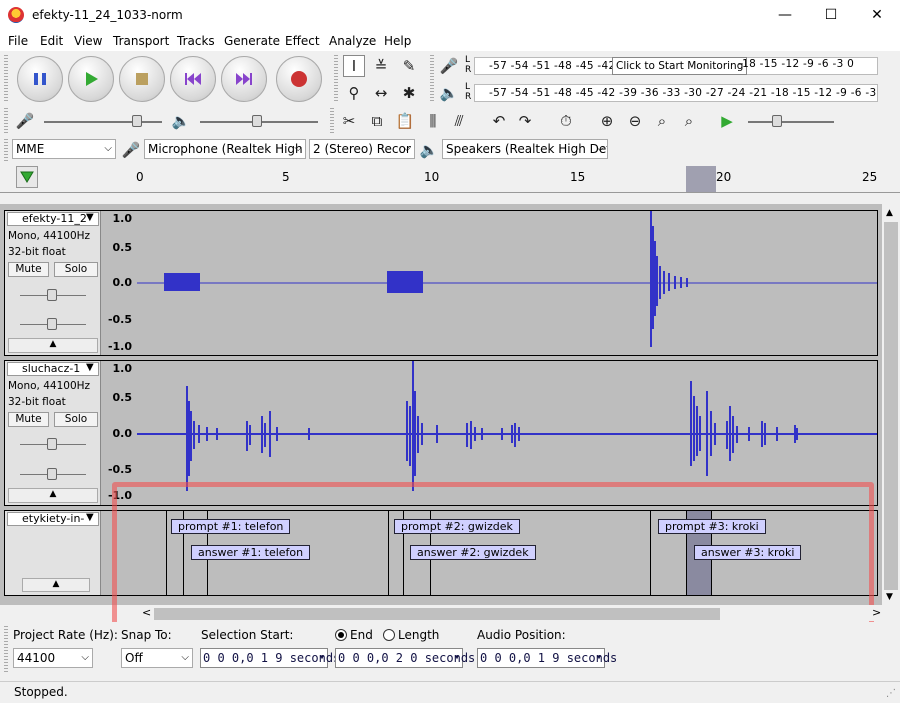  What do you see at coordinates (409, 93) in the screenshot?
I see `multi-tool-icon: ✱` at bounding box center [409, 93].